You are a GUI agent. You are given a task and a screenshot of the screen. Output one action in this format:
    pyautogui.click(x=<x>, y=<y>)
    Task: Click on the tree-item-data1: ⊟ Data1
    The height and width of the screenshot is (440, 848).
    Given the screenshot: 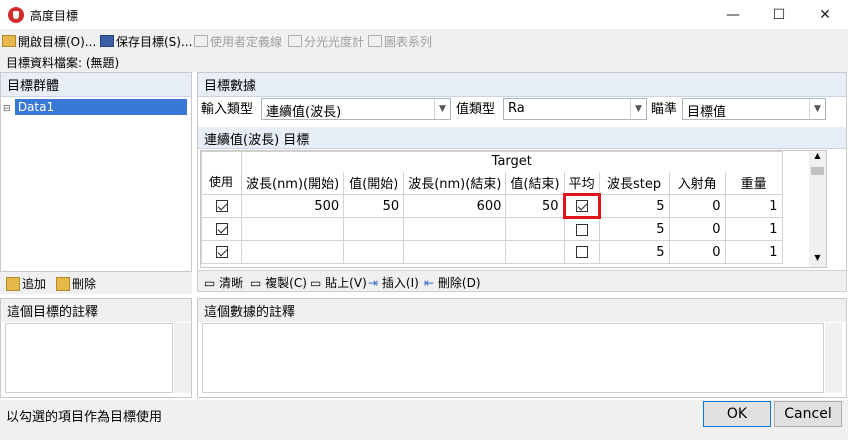 What is the action you would take?
    pyautogui.click(x=96, y=108)
    